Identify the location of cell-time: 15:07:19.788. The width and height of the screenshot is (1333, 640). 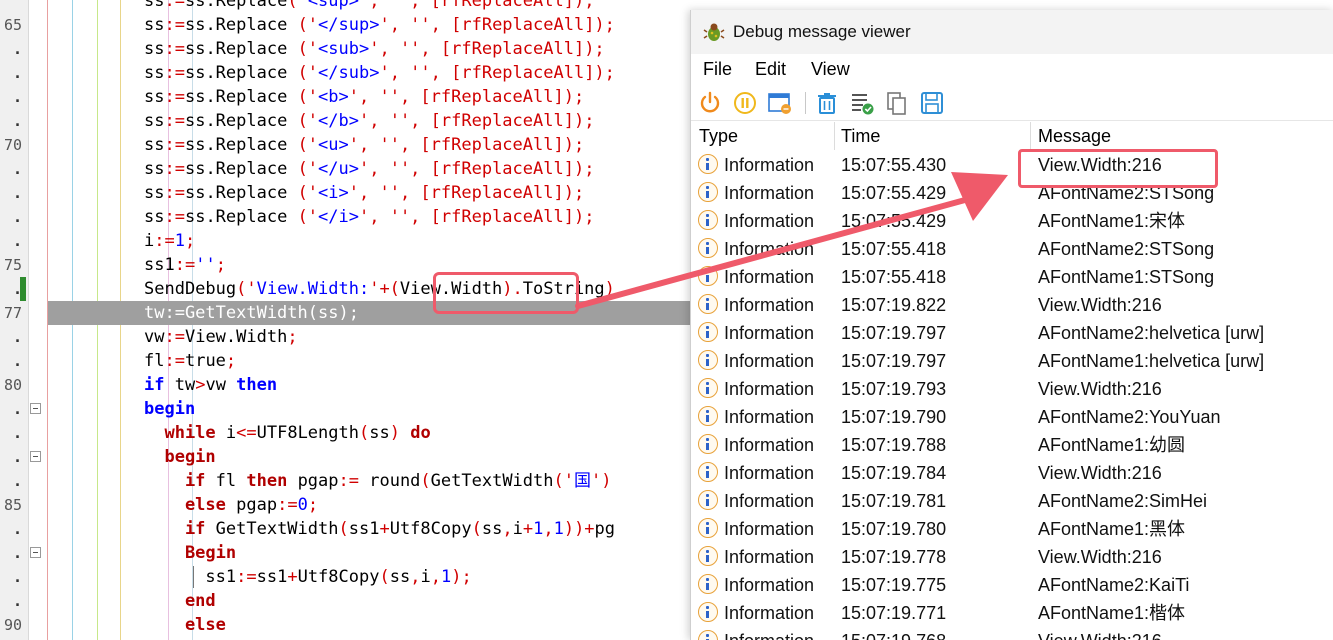
(894, 445).